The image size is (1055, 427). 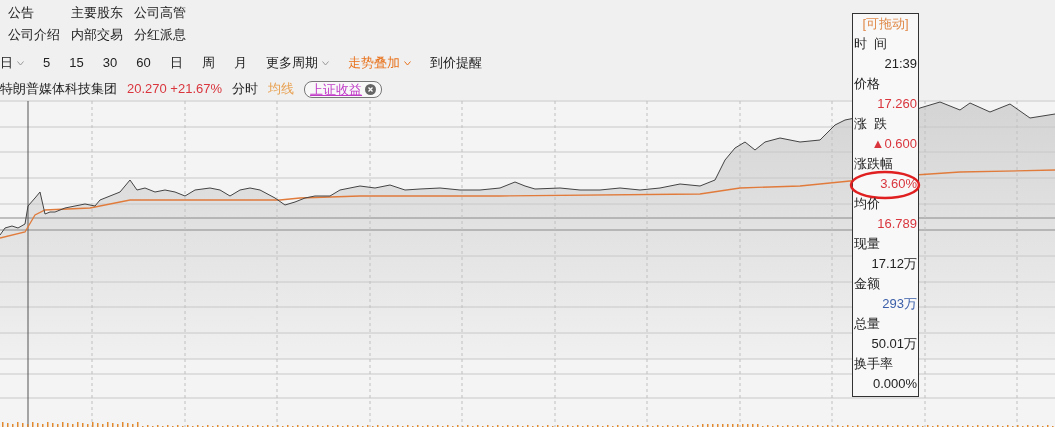 What do you see at coordinates (336, 89) in the screenshot?
I see `overlay-label: 上证收益` at bounding box center [336, 89].